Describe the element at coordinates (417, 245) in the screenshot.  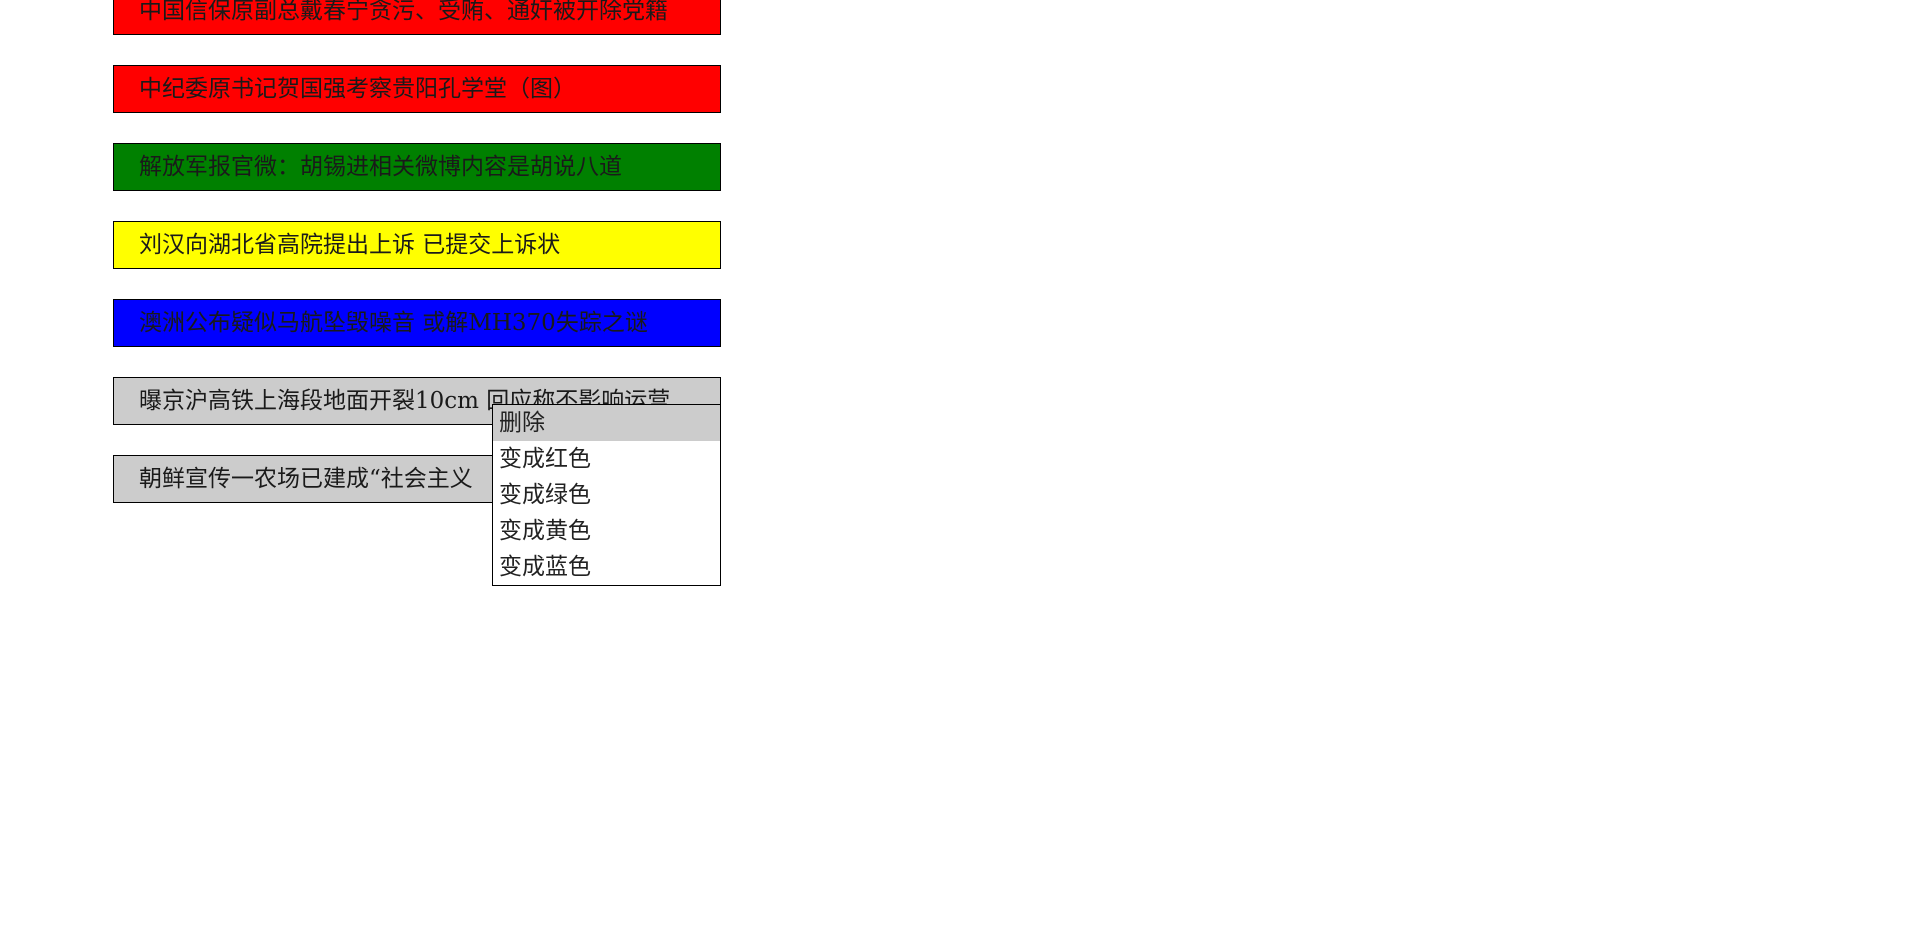
I see `news-item: 刘汉向湖北省高院提出上诉 已提交上诉状` at that location.